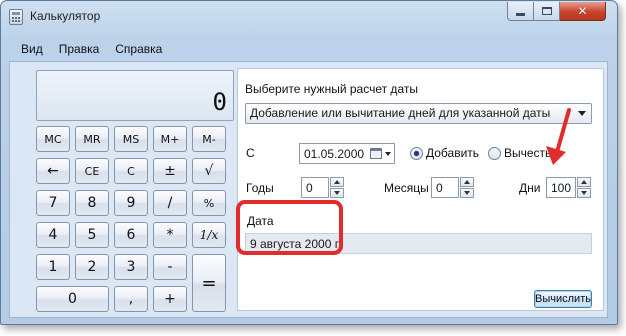  I want to click on months-value: 0, so click(439, 188).